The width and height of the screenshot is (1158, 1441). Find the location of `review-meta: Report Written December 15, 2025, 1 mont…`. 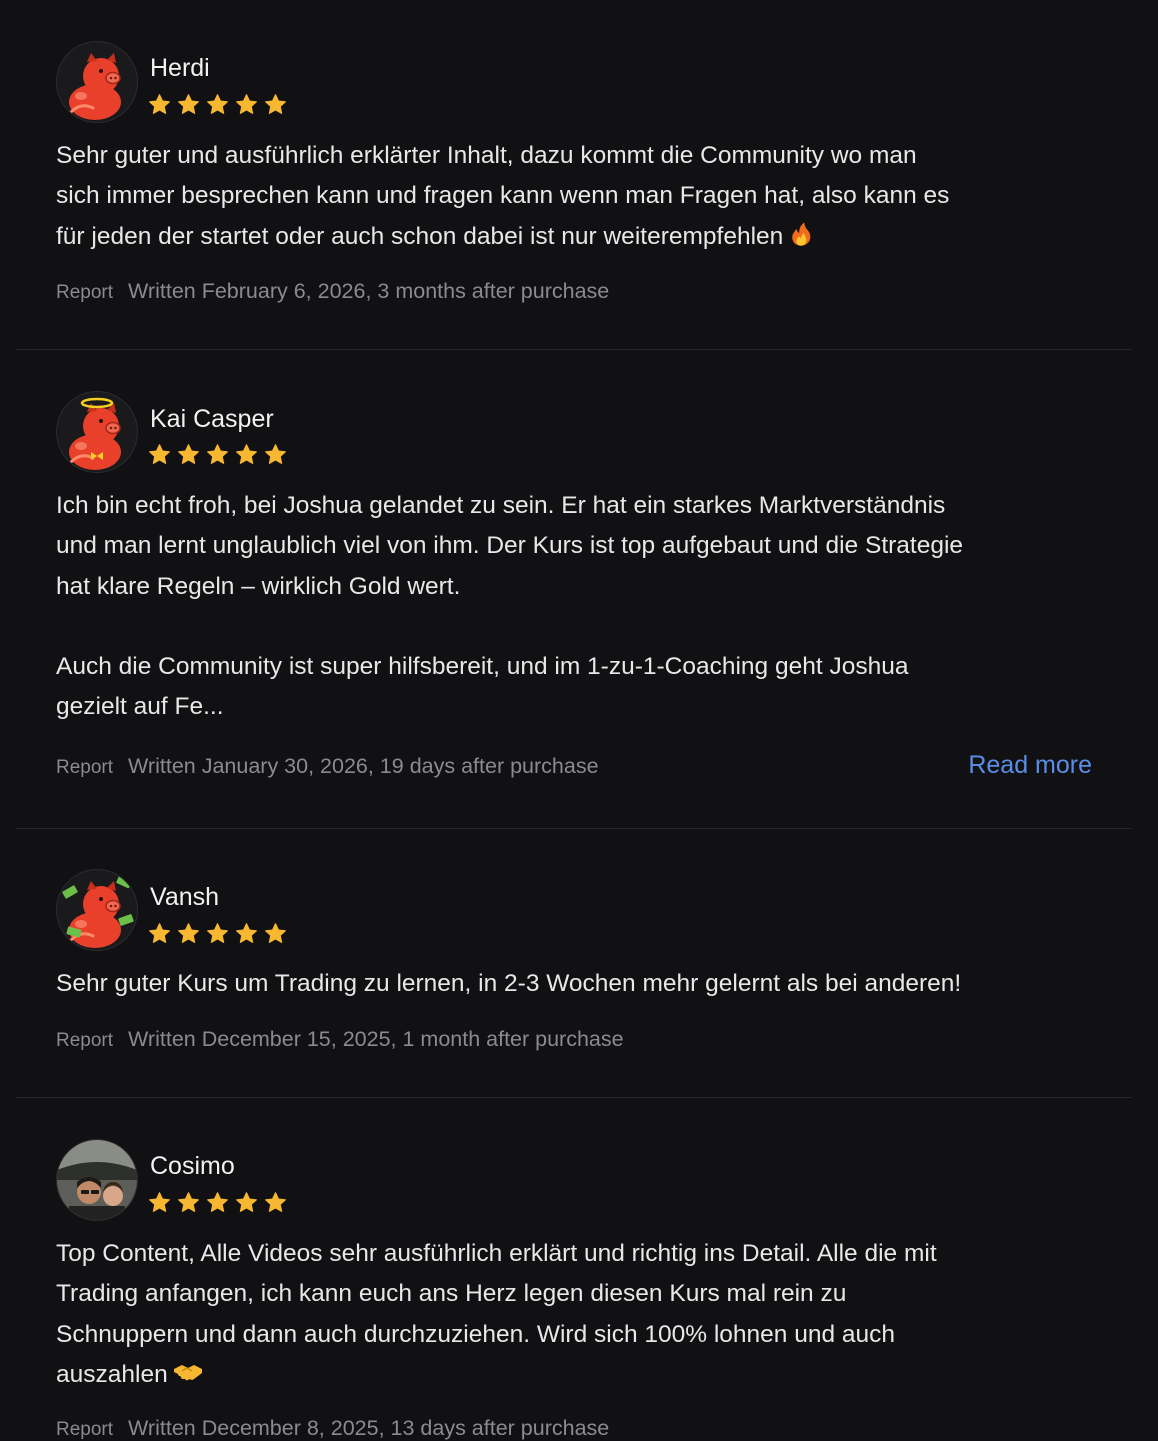

review-meta: Report Written December 15, 2025, 1 mont… is located at coordinates (340, 1039).